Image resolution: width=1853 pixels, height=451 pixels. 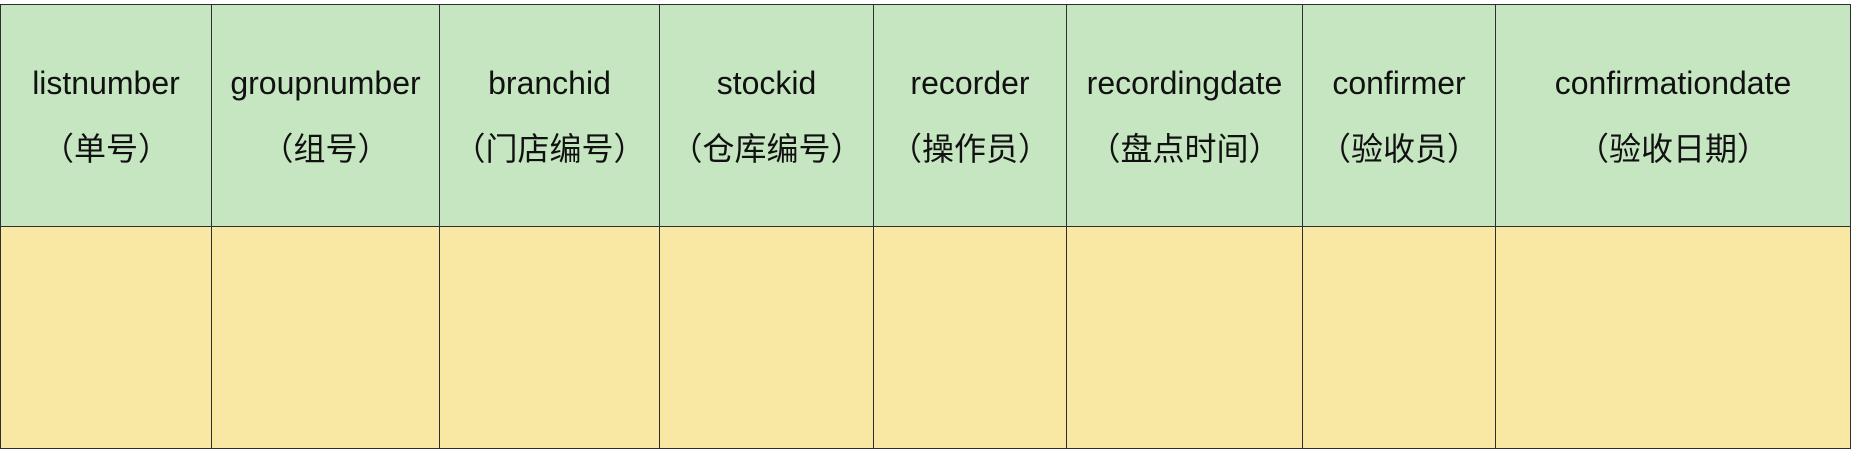 I want to click on column-name: confirmer, so click(x=1399, y=82).